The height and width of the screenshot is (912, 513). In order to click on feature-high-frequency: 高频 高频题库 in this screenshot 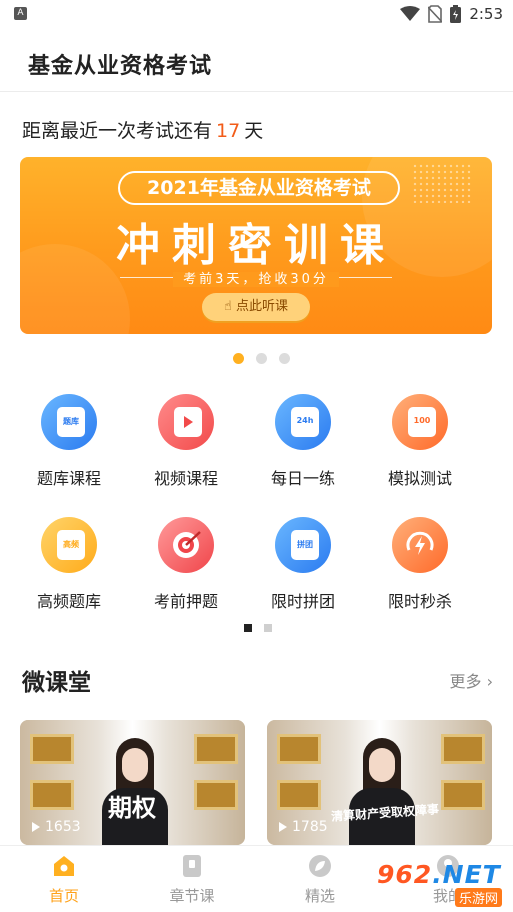, I will do `click(69, 566)`.